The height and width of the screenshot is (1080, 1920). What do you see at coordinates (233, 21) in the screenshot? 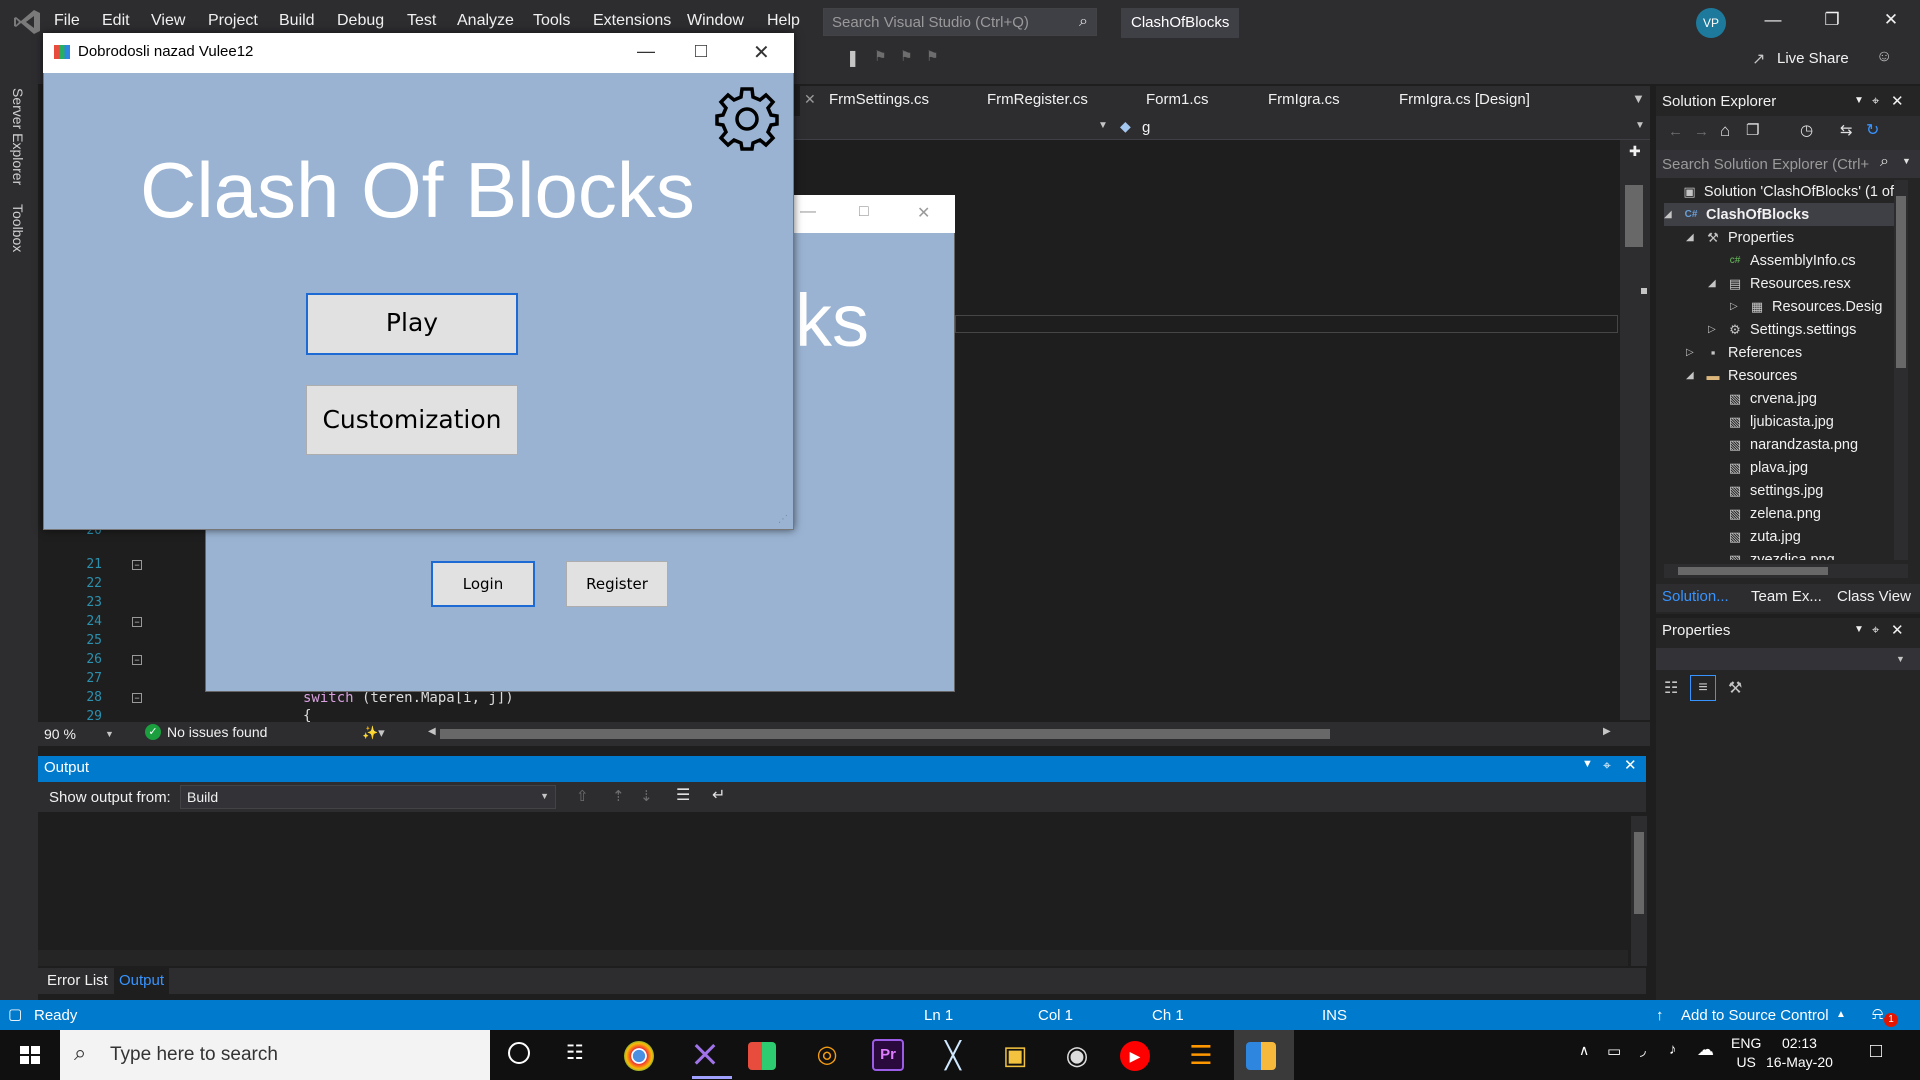
I see `menu-project: Project` at bounding box center [233, 21].